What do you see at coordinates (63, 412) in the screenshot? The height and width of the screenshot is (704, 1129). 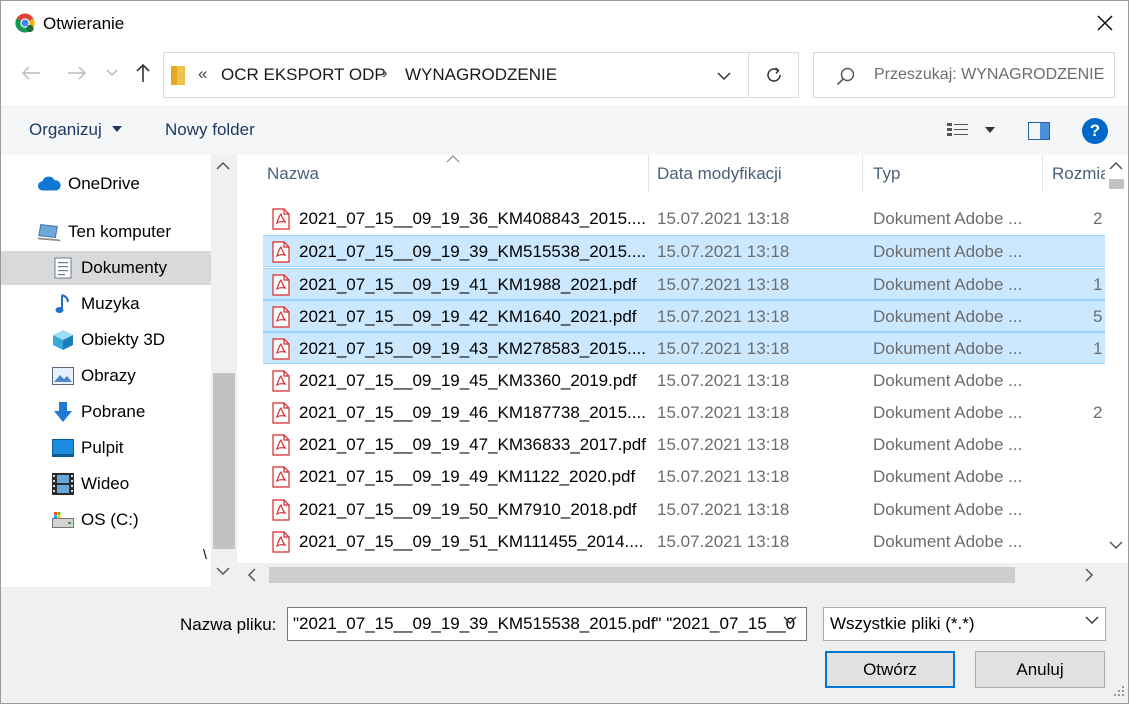 I see `download-icon` at bounding box center [63, 412].